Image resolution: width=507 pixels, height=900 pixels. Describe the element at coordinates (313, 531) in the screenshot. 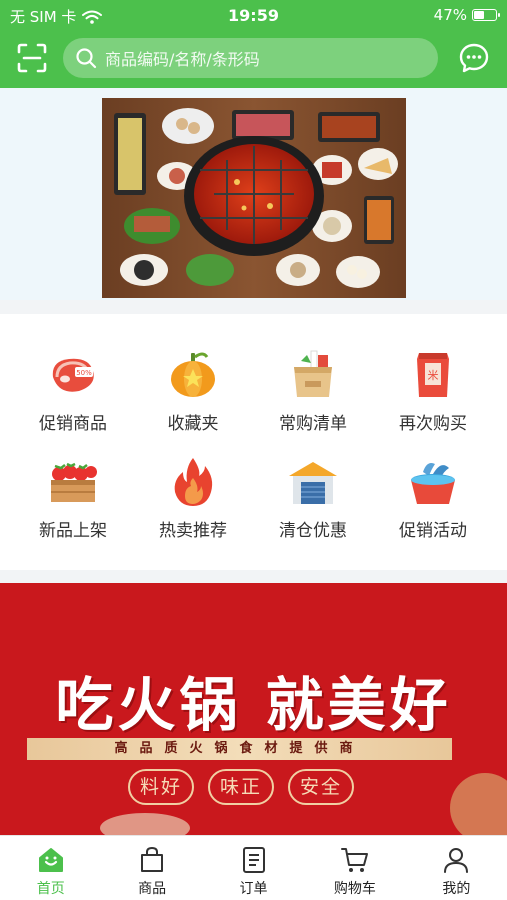

I see `category-label: 清仓优惠` at that location.